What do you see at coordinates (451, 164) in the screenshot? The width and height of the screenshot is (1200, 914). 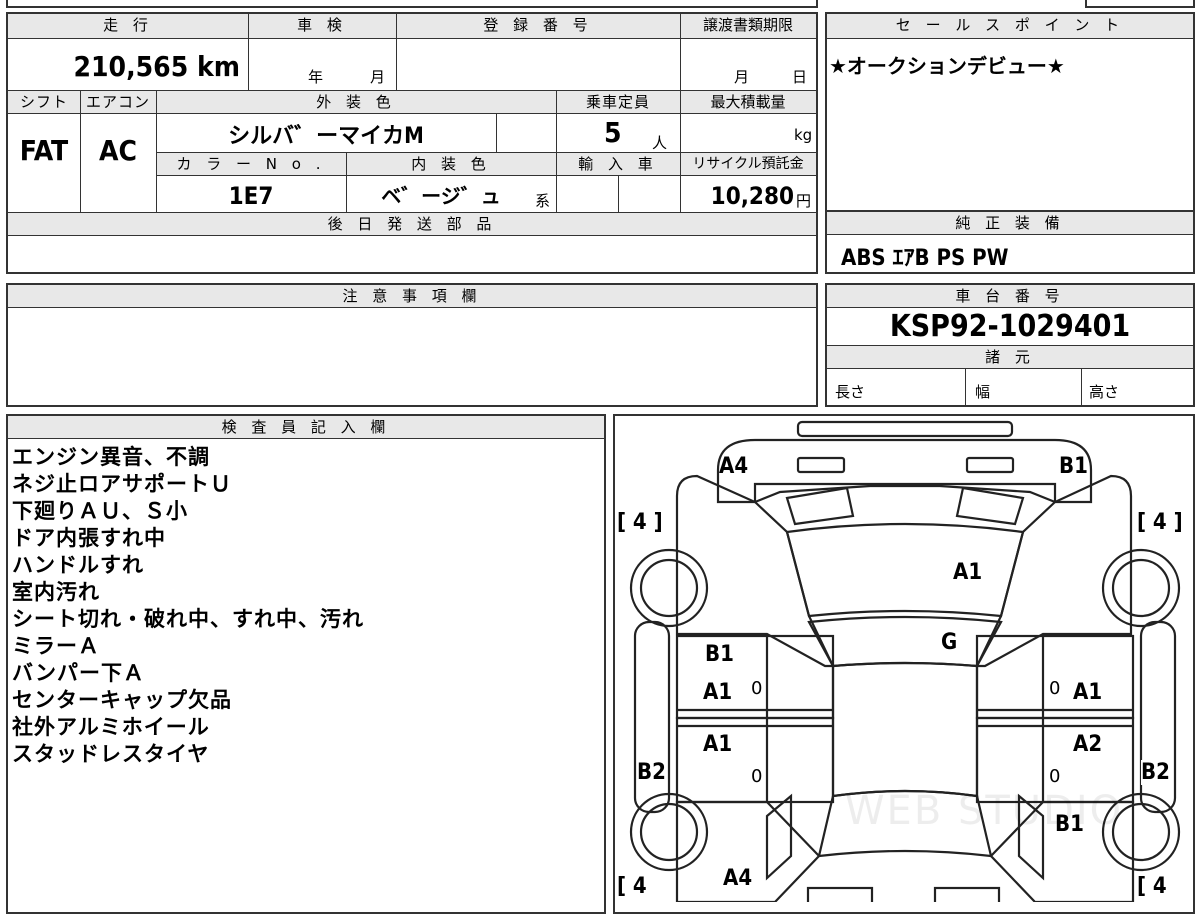 I see `interior-color-label: 内 装 色` at bounding box center [451, 164].